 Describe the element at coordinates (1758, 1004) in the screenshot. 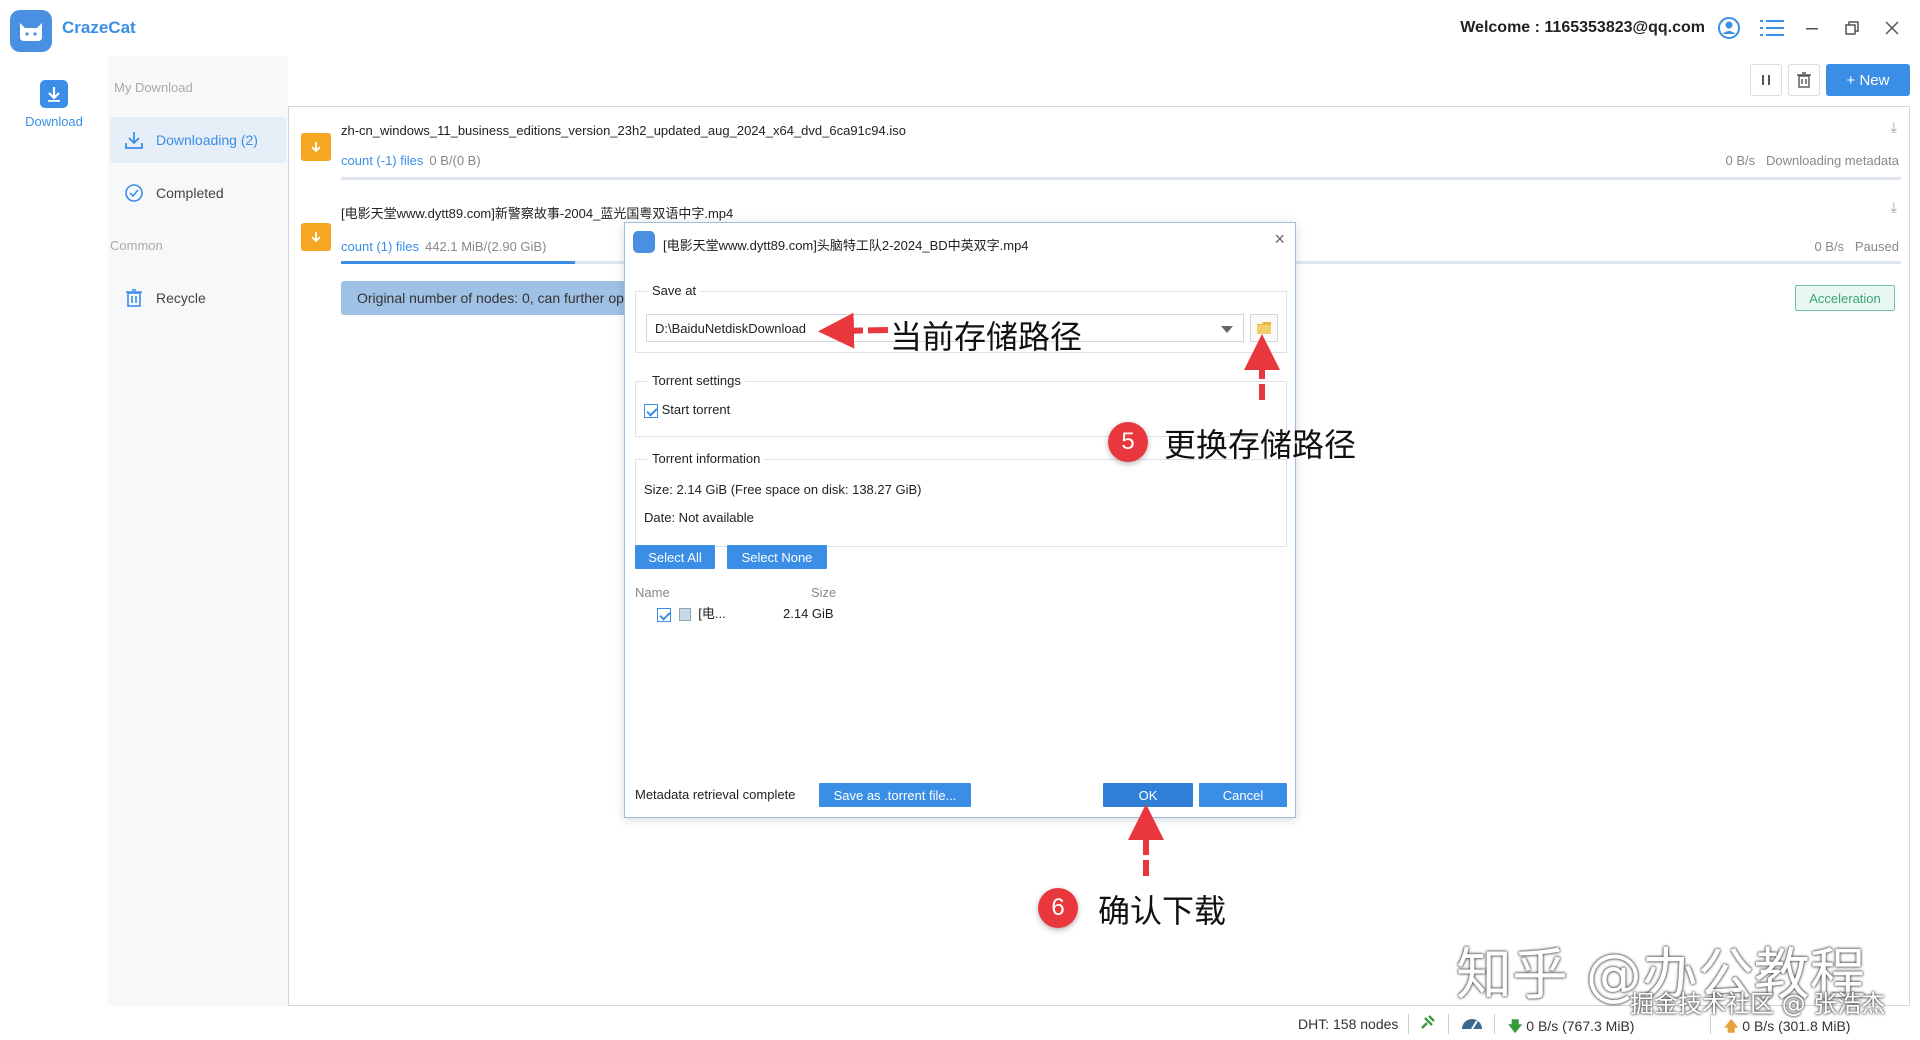

I see `watermark-juejin: 掘金技术社区 @ 张浩杰` at that location.